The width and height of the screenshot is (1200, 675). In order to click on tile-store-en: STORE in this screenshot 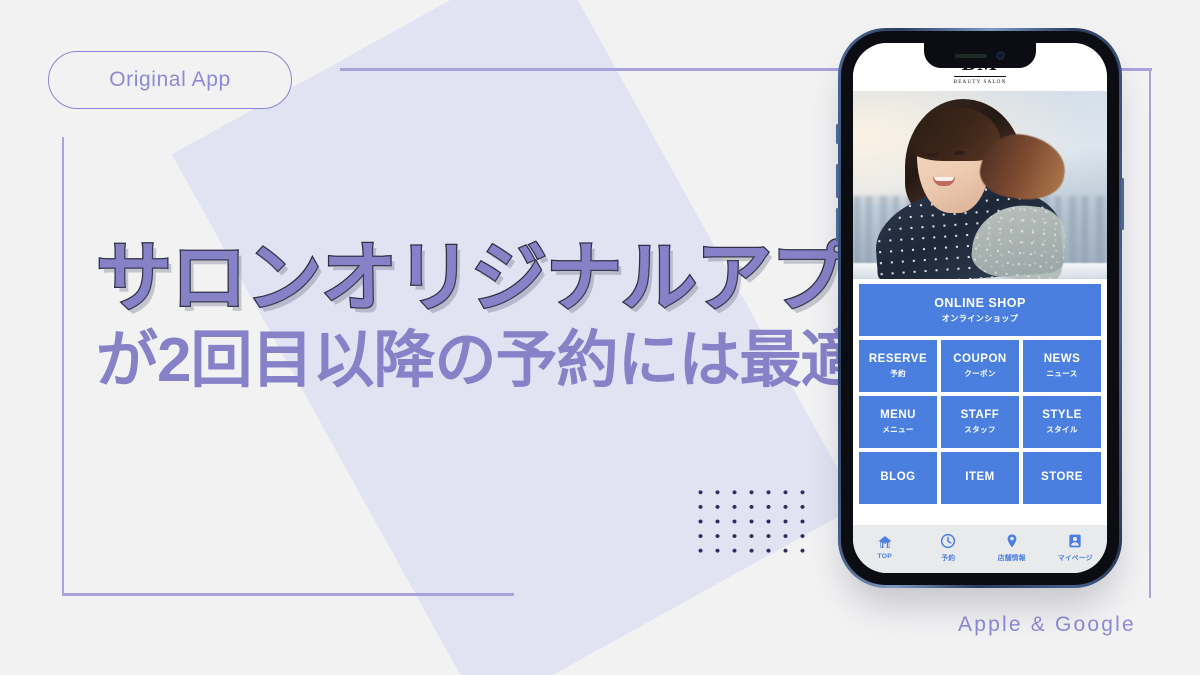, I will do `click(1062, 477)`.